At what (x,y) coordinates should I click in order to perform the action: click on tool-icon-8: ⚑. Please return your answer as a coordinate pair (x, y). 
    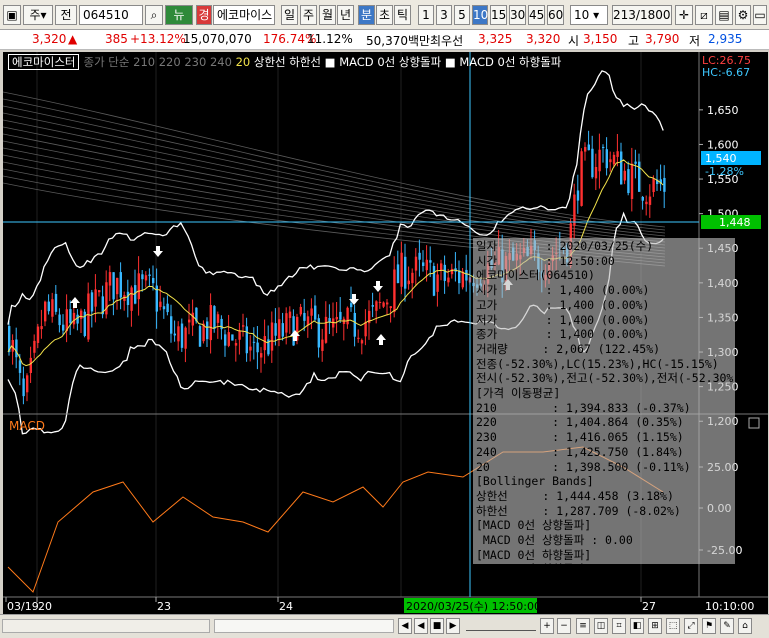
    Looking at the image, I should click on (709, 626).